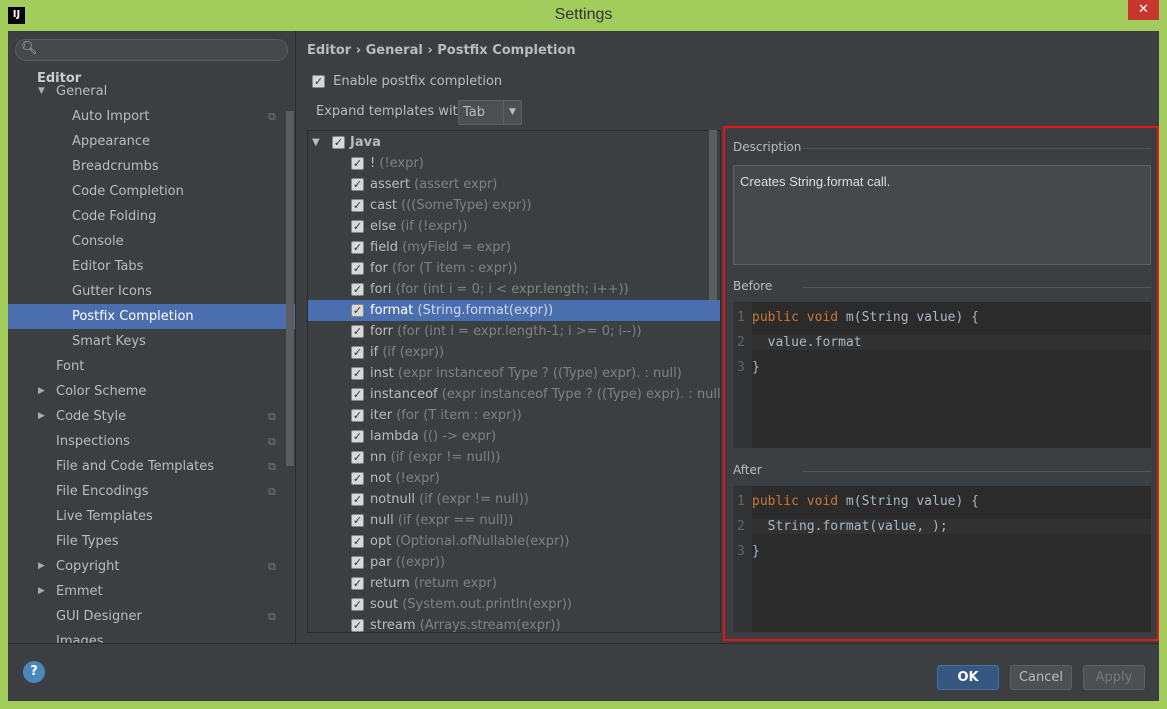 The width and height of the screenshot is (1167, 709). I want to click on sidebar-item: Images, so click(151, 636).